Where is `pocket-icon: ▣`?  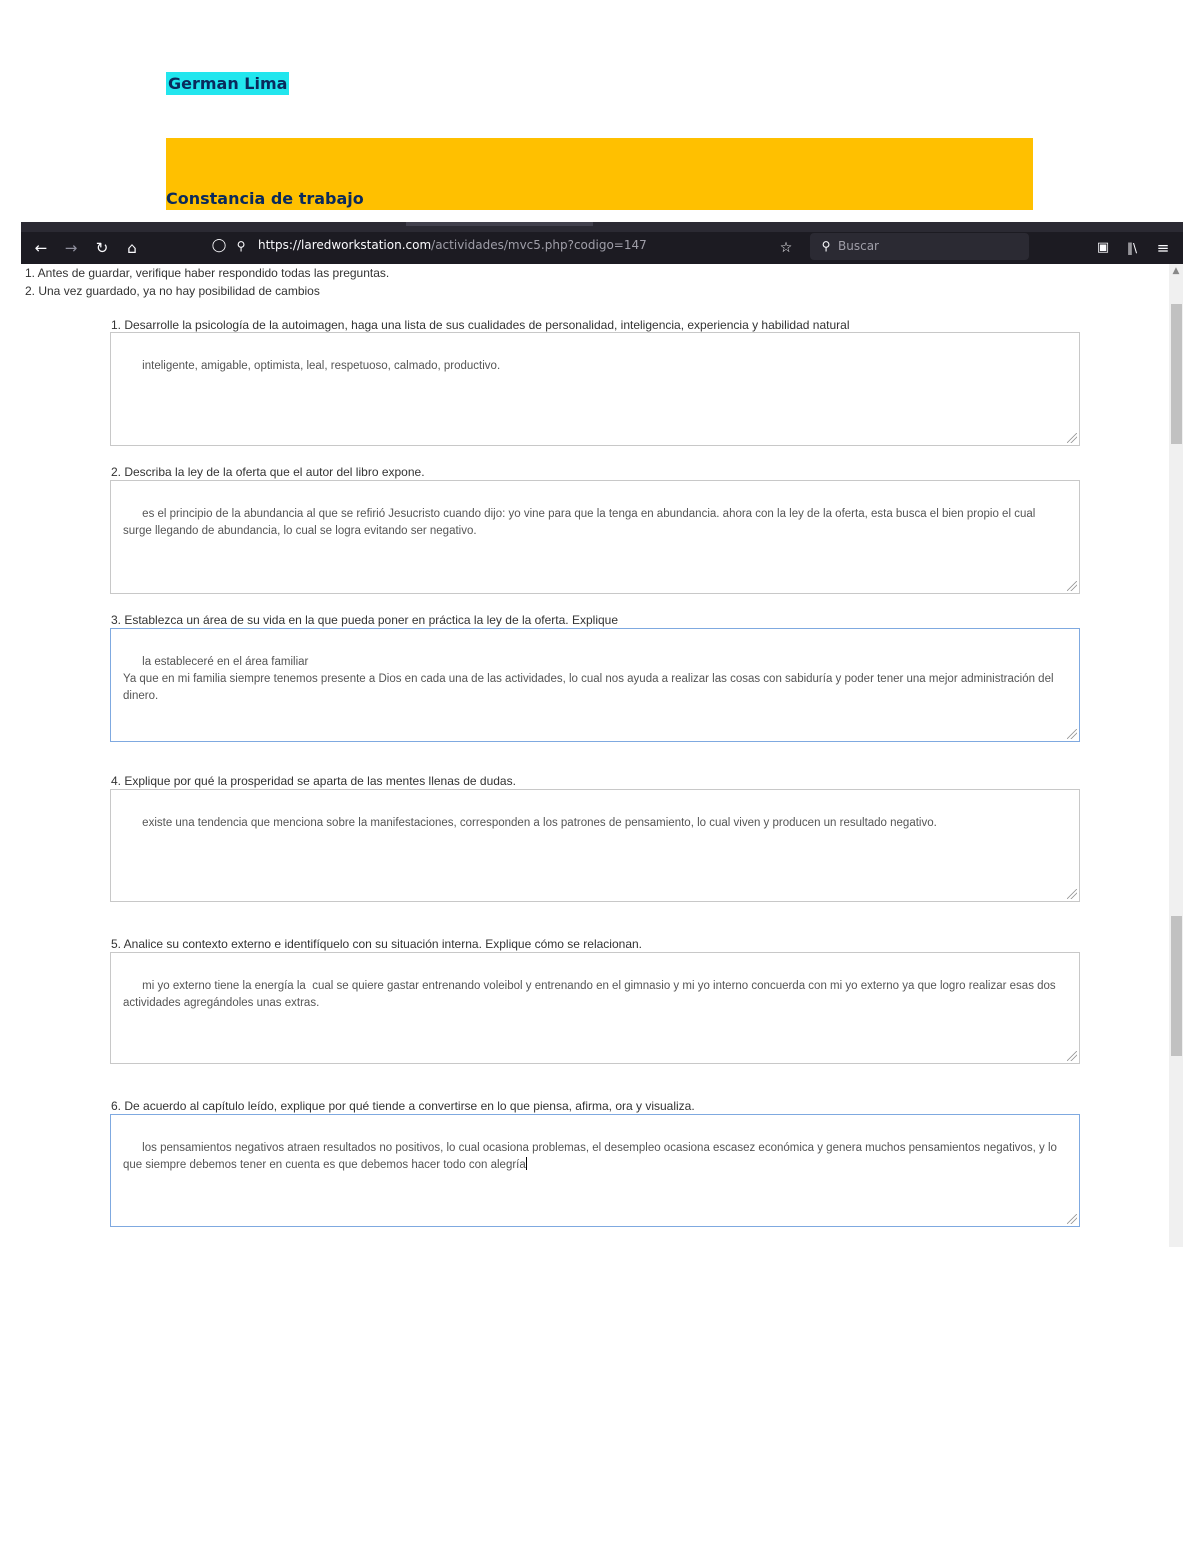
pocket-icon: ▣ is located at coordinates (1103, 248).